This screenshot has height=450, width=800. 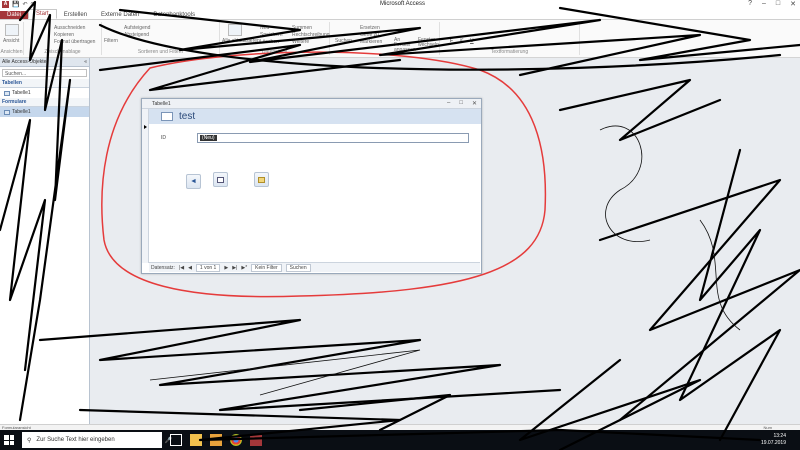 I want to click on format-painter-button: Format übertragen, so click(x=74, y=42).